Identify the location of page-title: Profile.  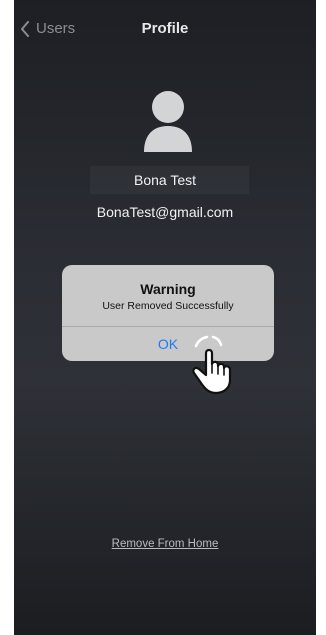
(165, 28).